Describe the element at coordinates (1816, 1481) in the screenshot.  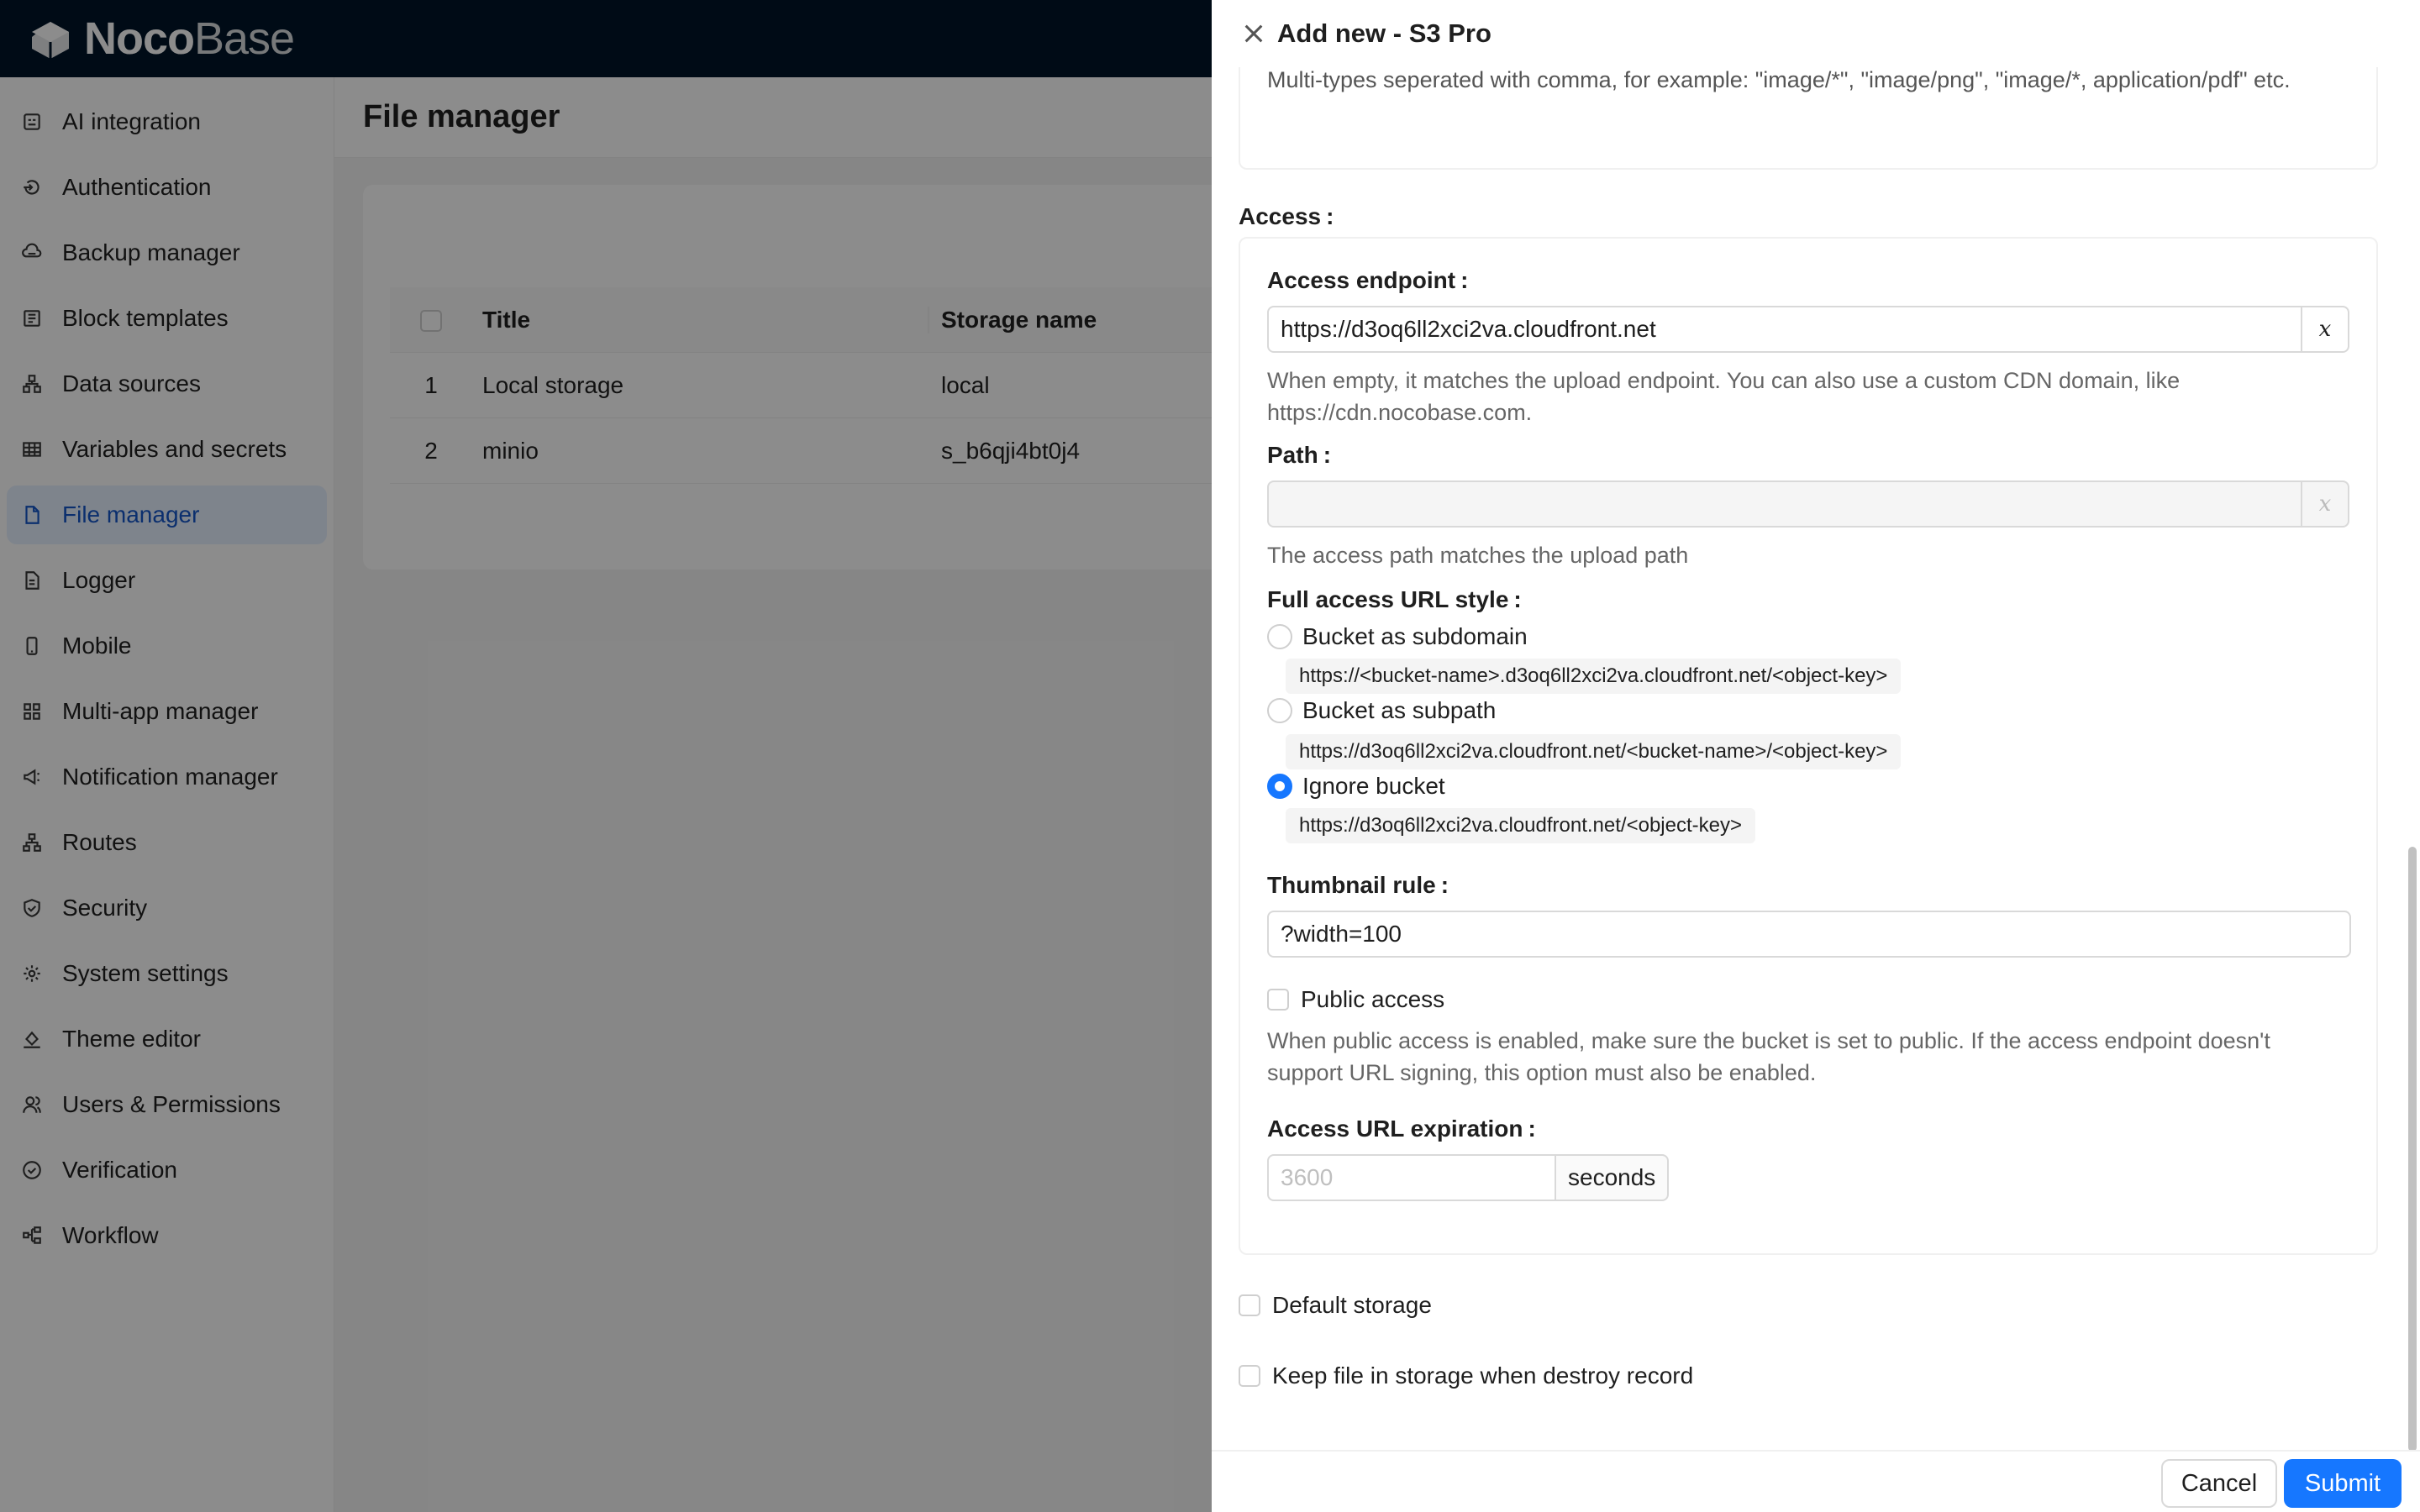
I see `drawer-footer: Cancel Submit` at that location.